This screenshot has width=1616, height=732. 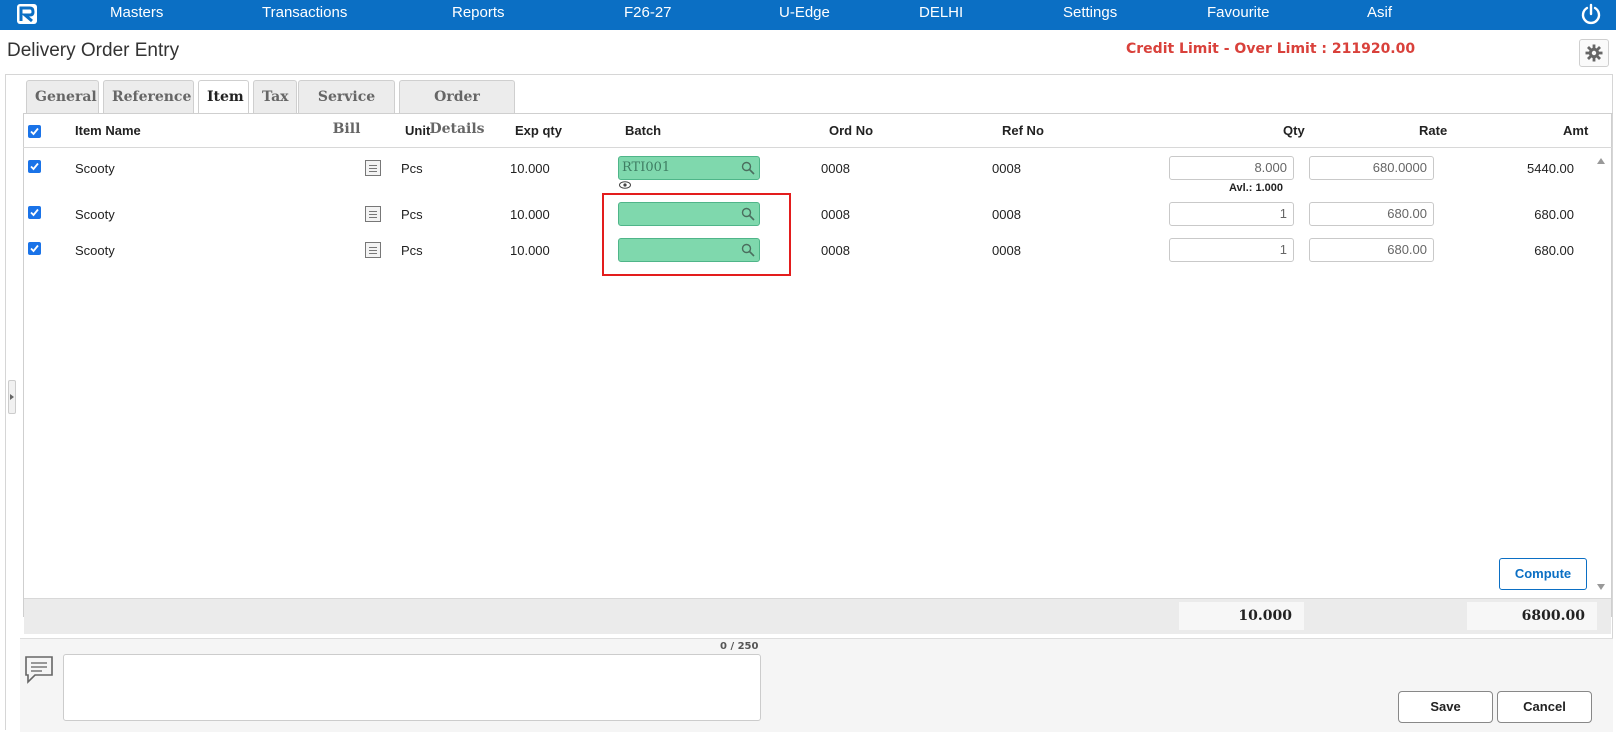 What do you see at coordinates (689, 168) in the screenshot?
I see `row-1-batch-field: RTI001` at bounding box center [689, 168].